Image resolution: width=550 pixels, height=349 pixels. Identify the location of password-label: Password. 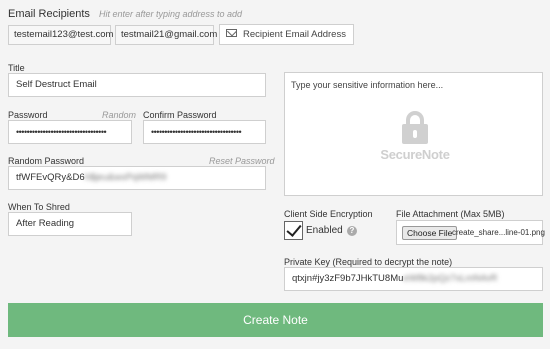
(28, 115).